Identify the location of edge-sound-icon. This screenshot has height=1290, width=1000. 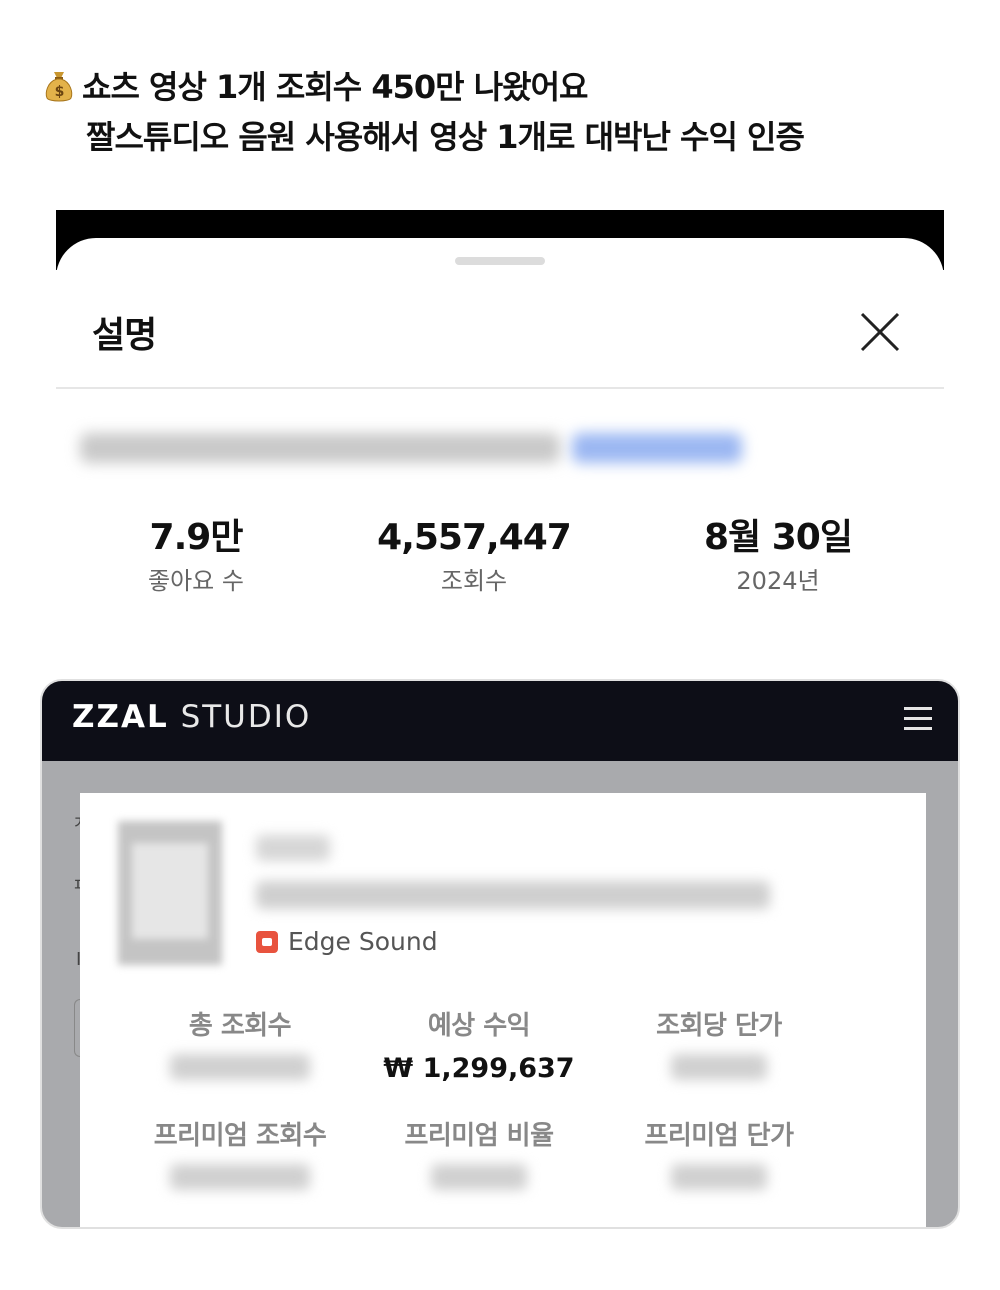
(267, 942).